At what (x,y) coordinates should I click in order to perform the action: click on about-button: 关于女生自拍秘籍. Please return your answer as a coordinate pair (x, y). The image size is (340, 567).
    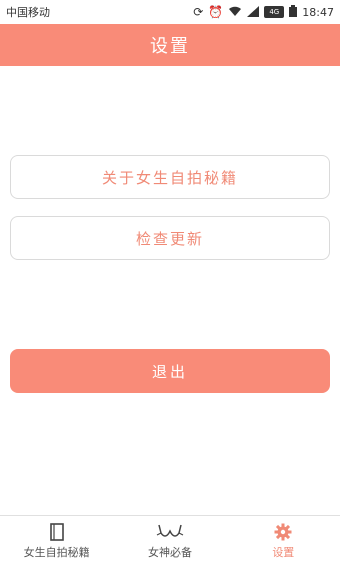
    Looking at the image, I should click on (170, 177).